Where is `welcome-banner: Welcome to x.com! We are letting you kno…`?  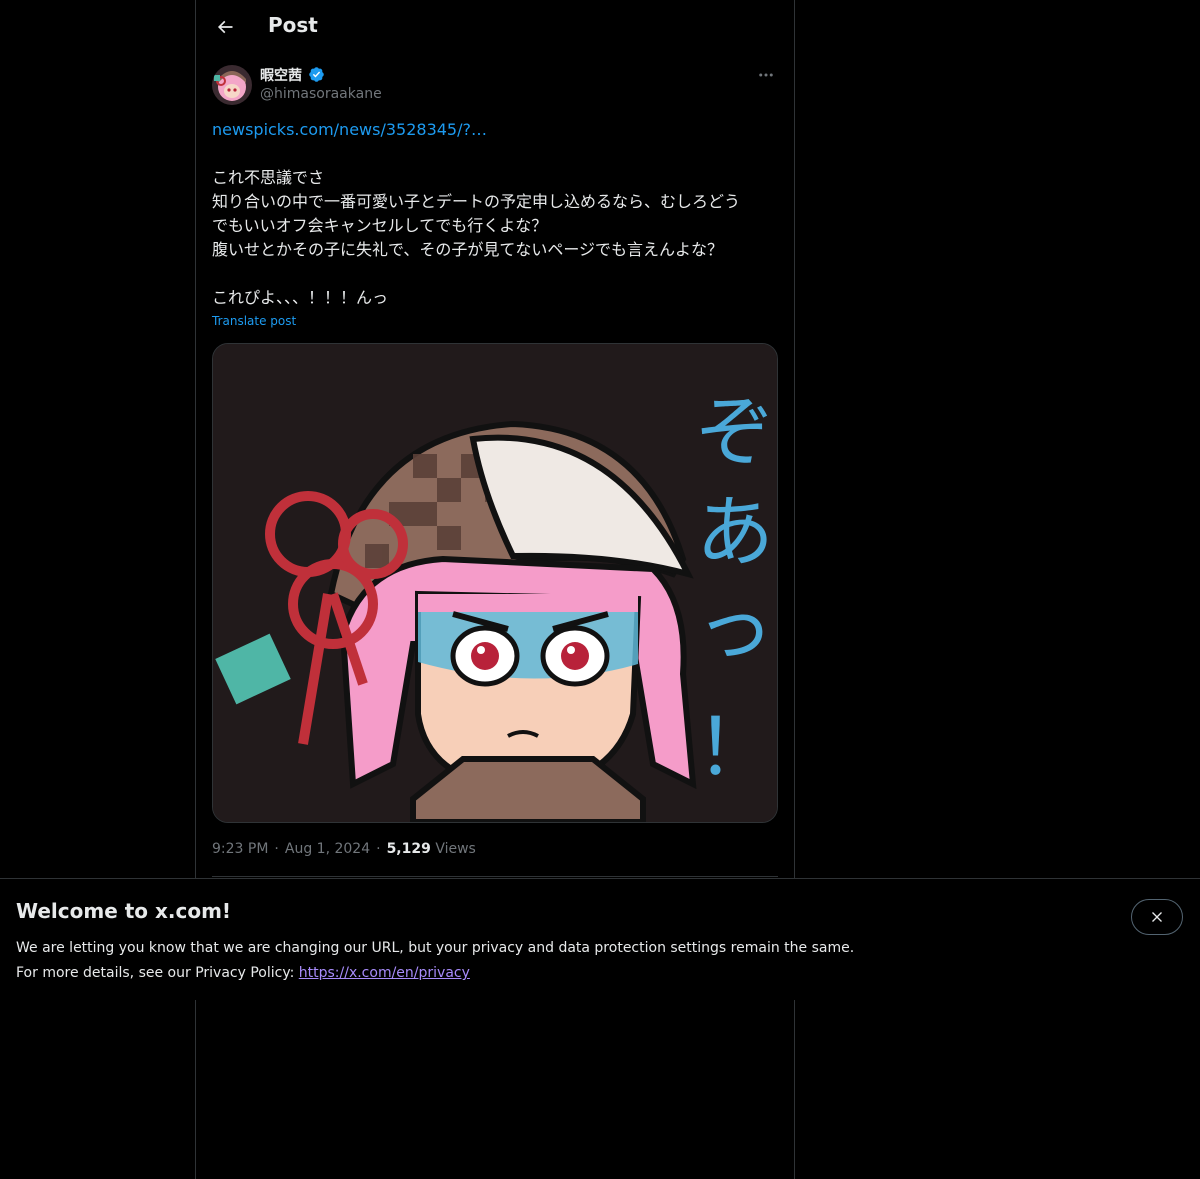 welcome-banner: Welcome to x.com! We are letting you kno… is located at coordinates (600, 939).